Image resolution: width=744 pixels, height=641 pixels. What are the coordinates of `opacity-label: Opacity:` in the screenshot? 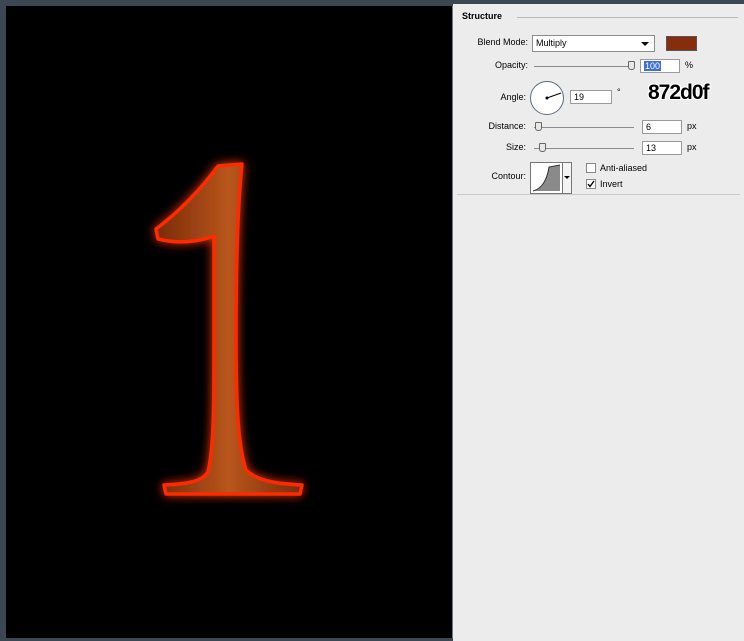 It's located at (511, 65).